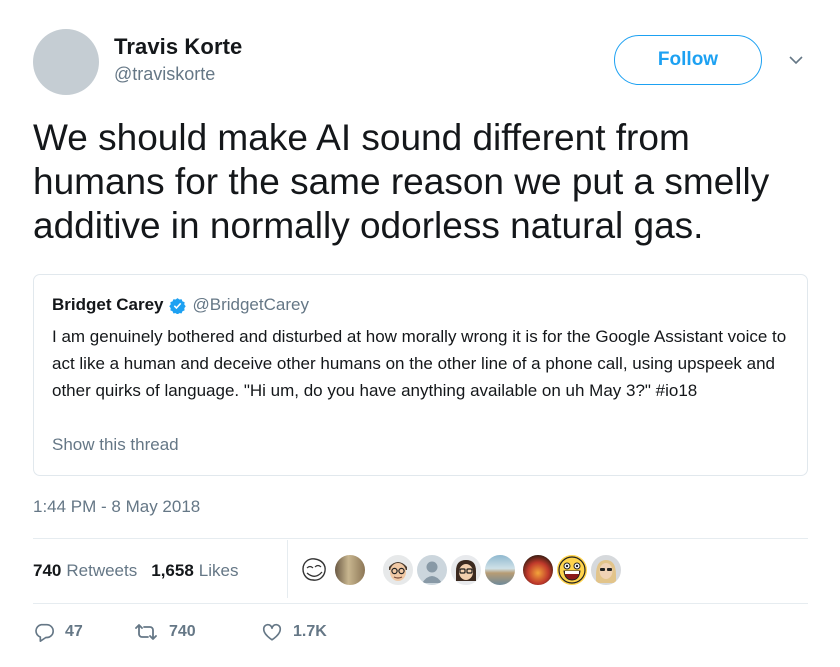 The image size is (840, 667). Describe the element at coordinates (115, 445) in the screenshot. I see `show-thread-link: Show this thread` at that location.